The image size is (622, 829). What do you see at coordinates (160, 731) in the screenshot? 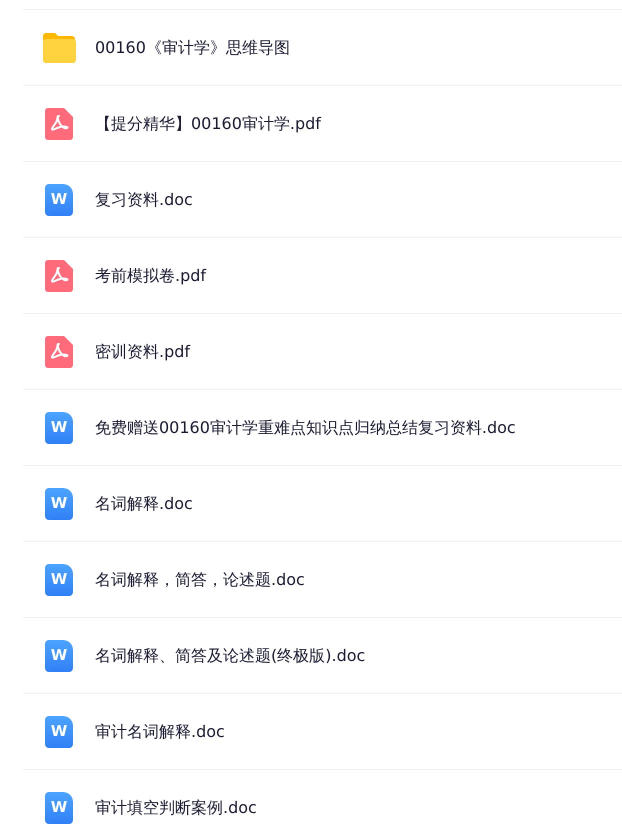
I see `file-name: 审计名词解释.doc` at bounding box center [160, 731].